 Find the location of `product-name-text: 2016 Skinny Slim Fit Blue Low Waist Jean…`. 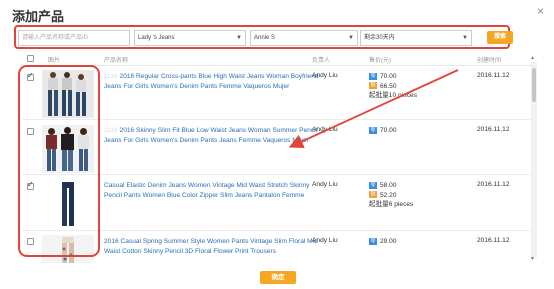

product-name-text: 2016 Skinny Slim Fit Blue Low Waist Jean… is located at coordinates (211, 135).